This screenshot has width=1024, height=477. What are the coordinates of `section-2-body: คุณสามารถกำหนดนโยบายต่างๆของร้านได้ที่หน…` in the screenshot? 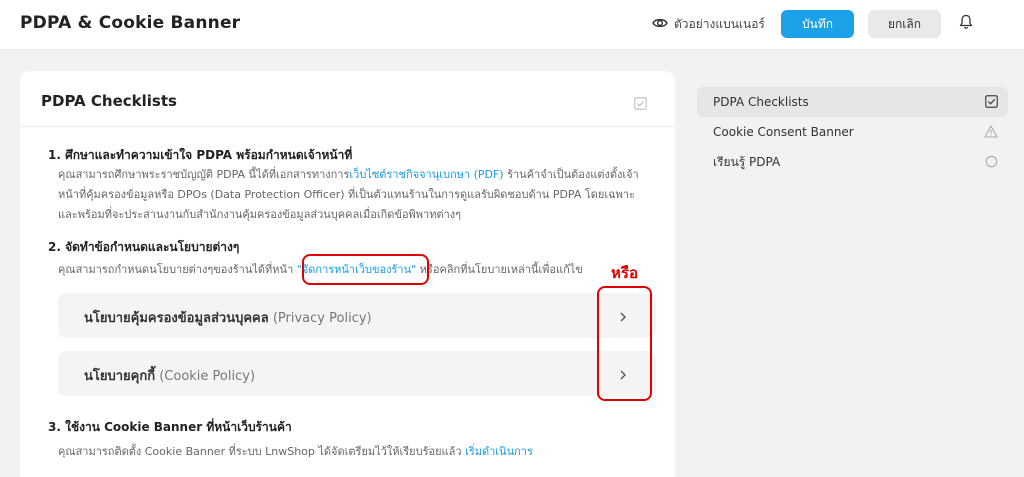 It's located at (358, 270).